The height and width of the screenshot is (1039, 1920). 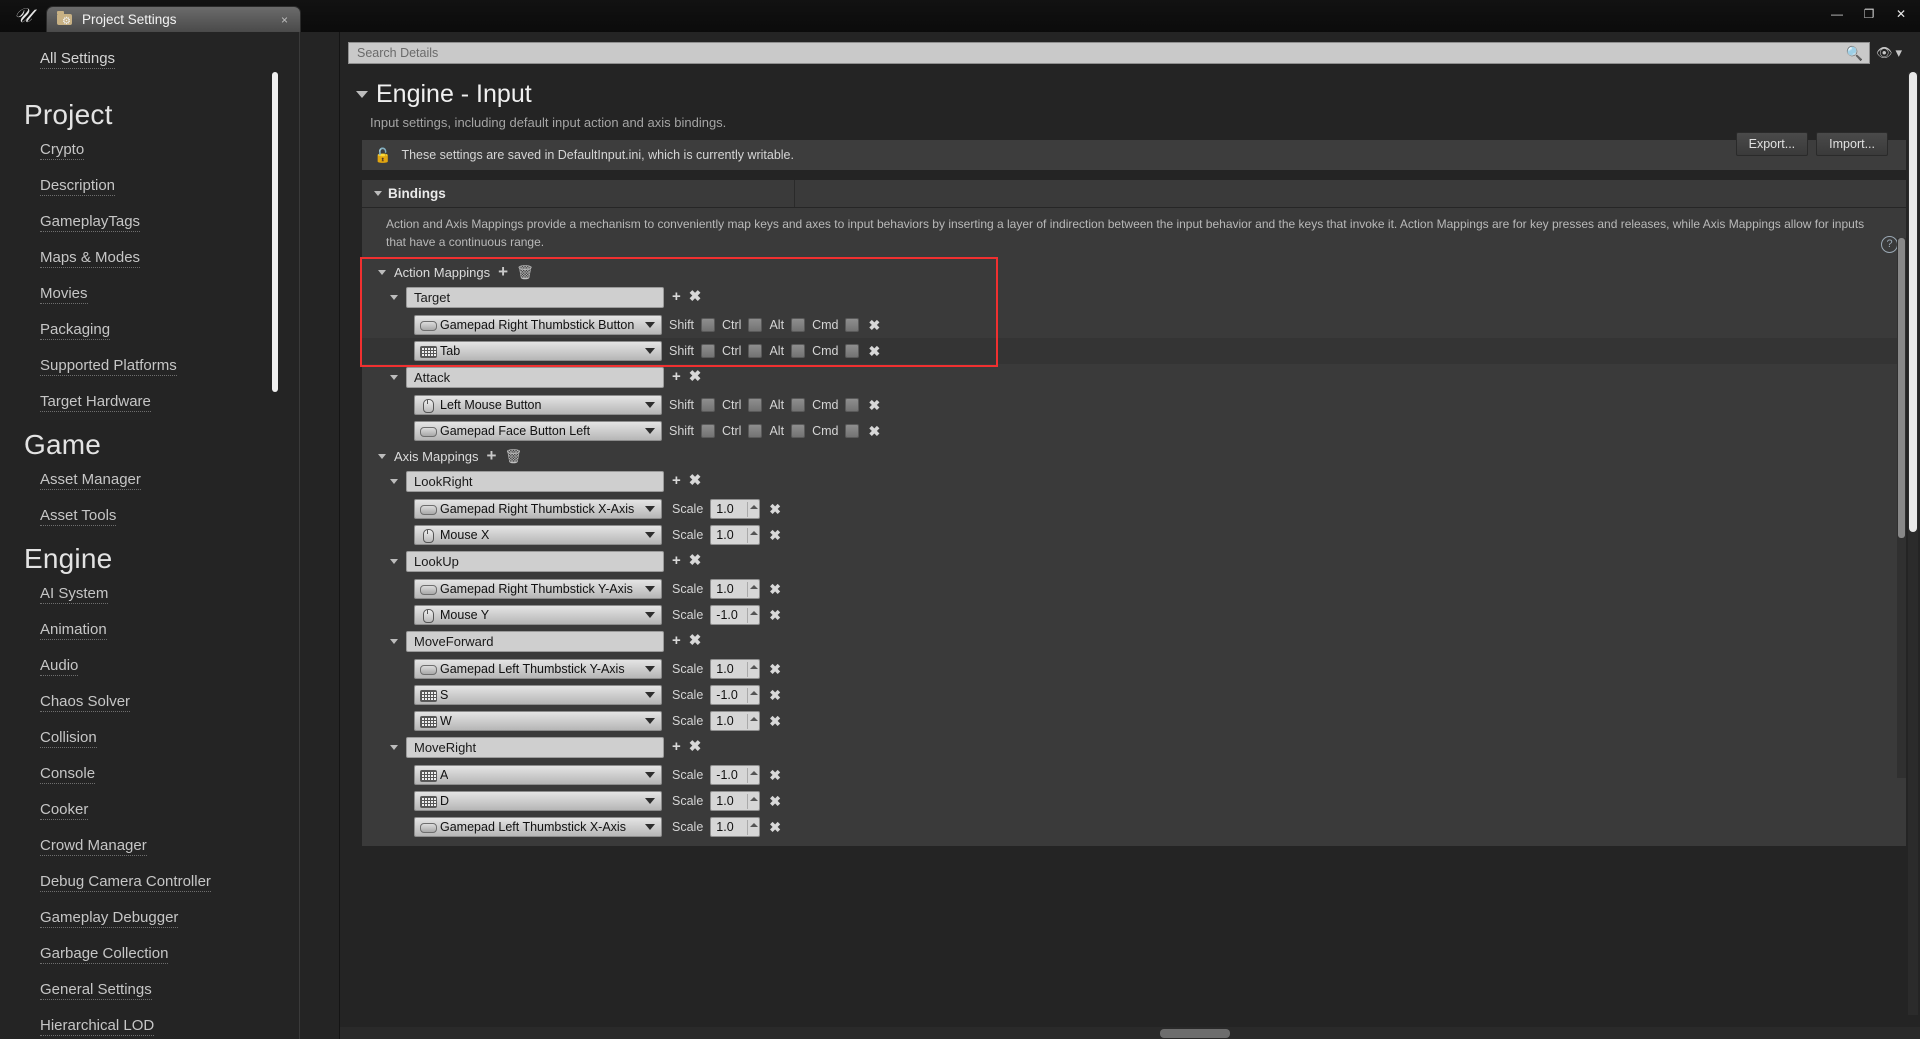 I want to click on key-select: Gamepad Right Thumbstick X-Axis, so click(x=538, y=509).